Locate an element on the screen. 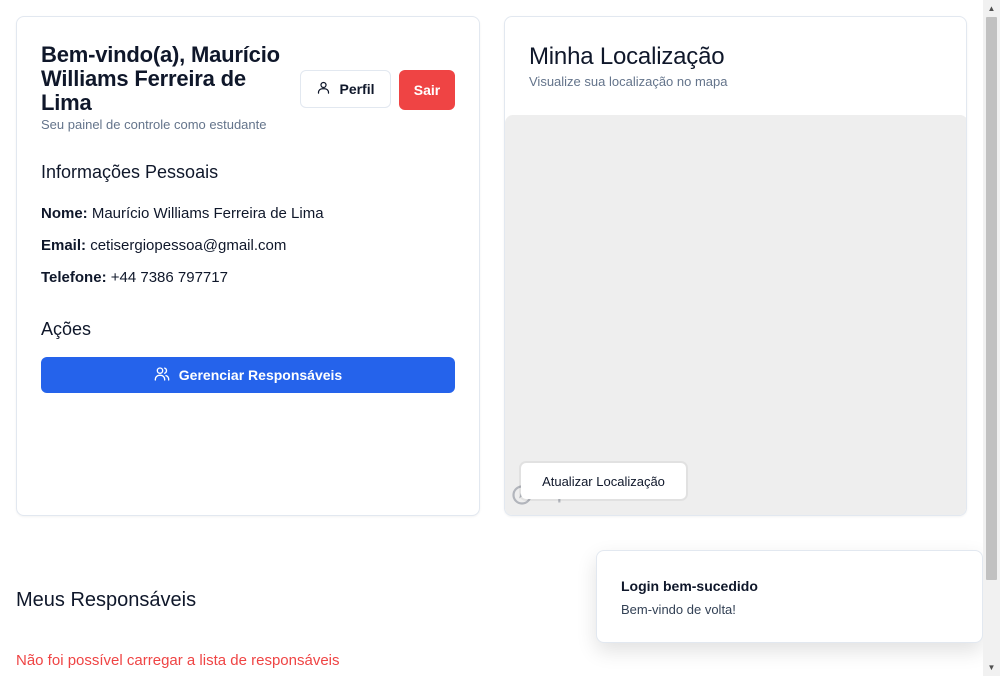  info-phone: Telefone: +44 7386 797717 is located at coordinates (134, 277).